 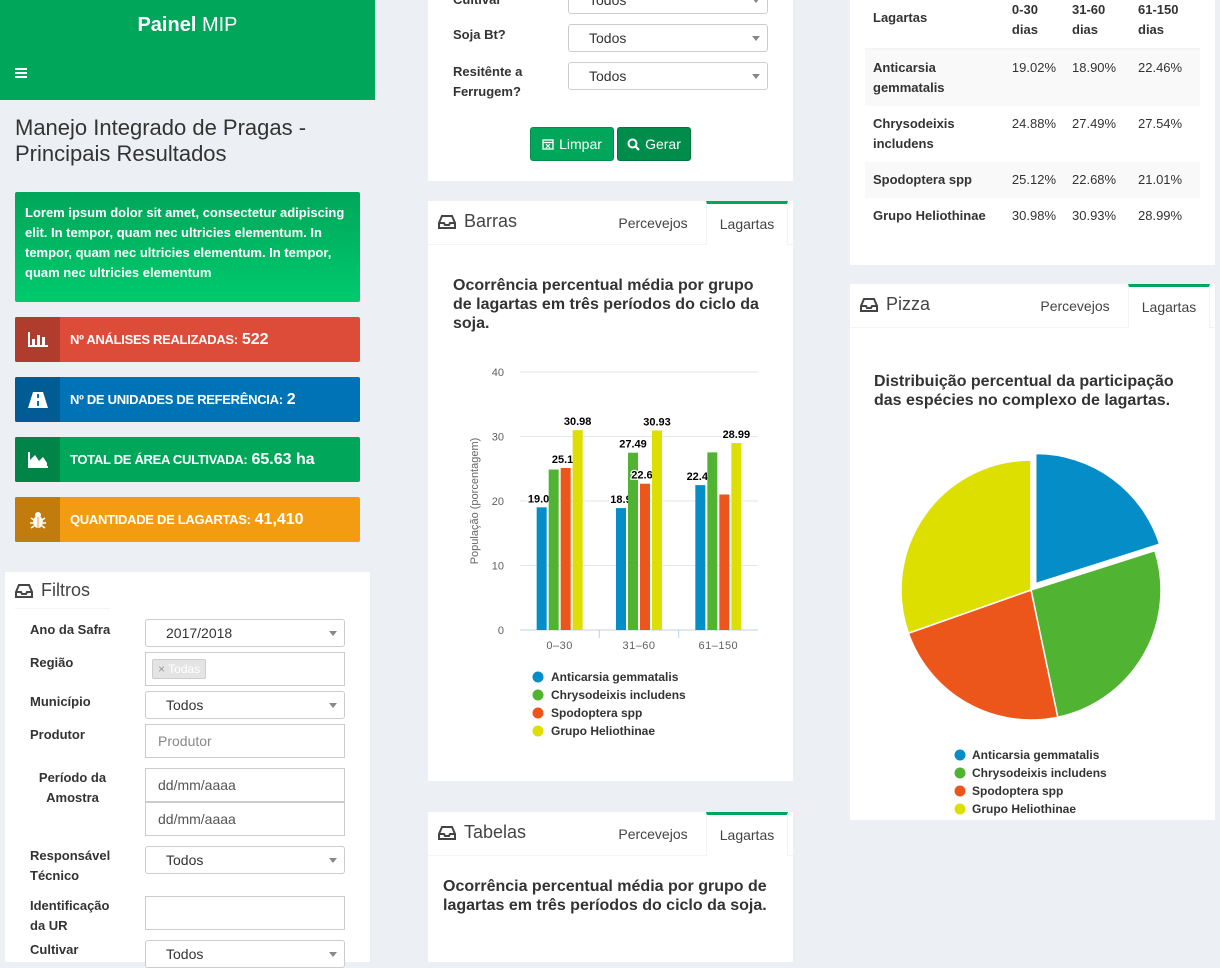 I want to click on ferrugem-label: Resitênte a Ferrugem?, so click(x=488, y=81).